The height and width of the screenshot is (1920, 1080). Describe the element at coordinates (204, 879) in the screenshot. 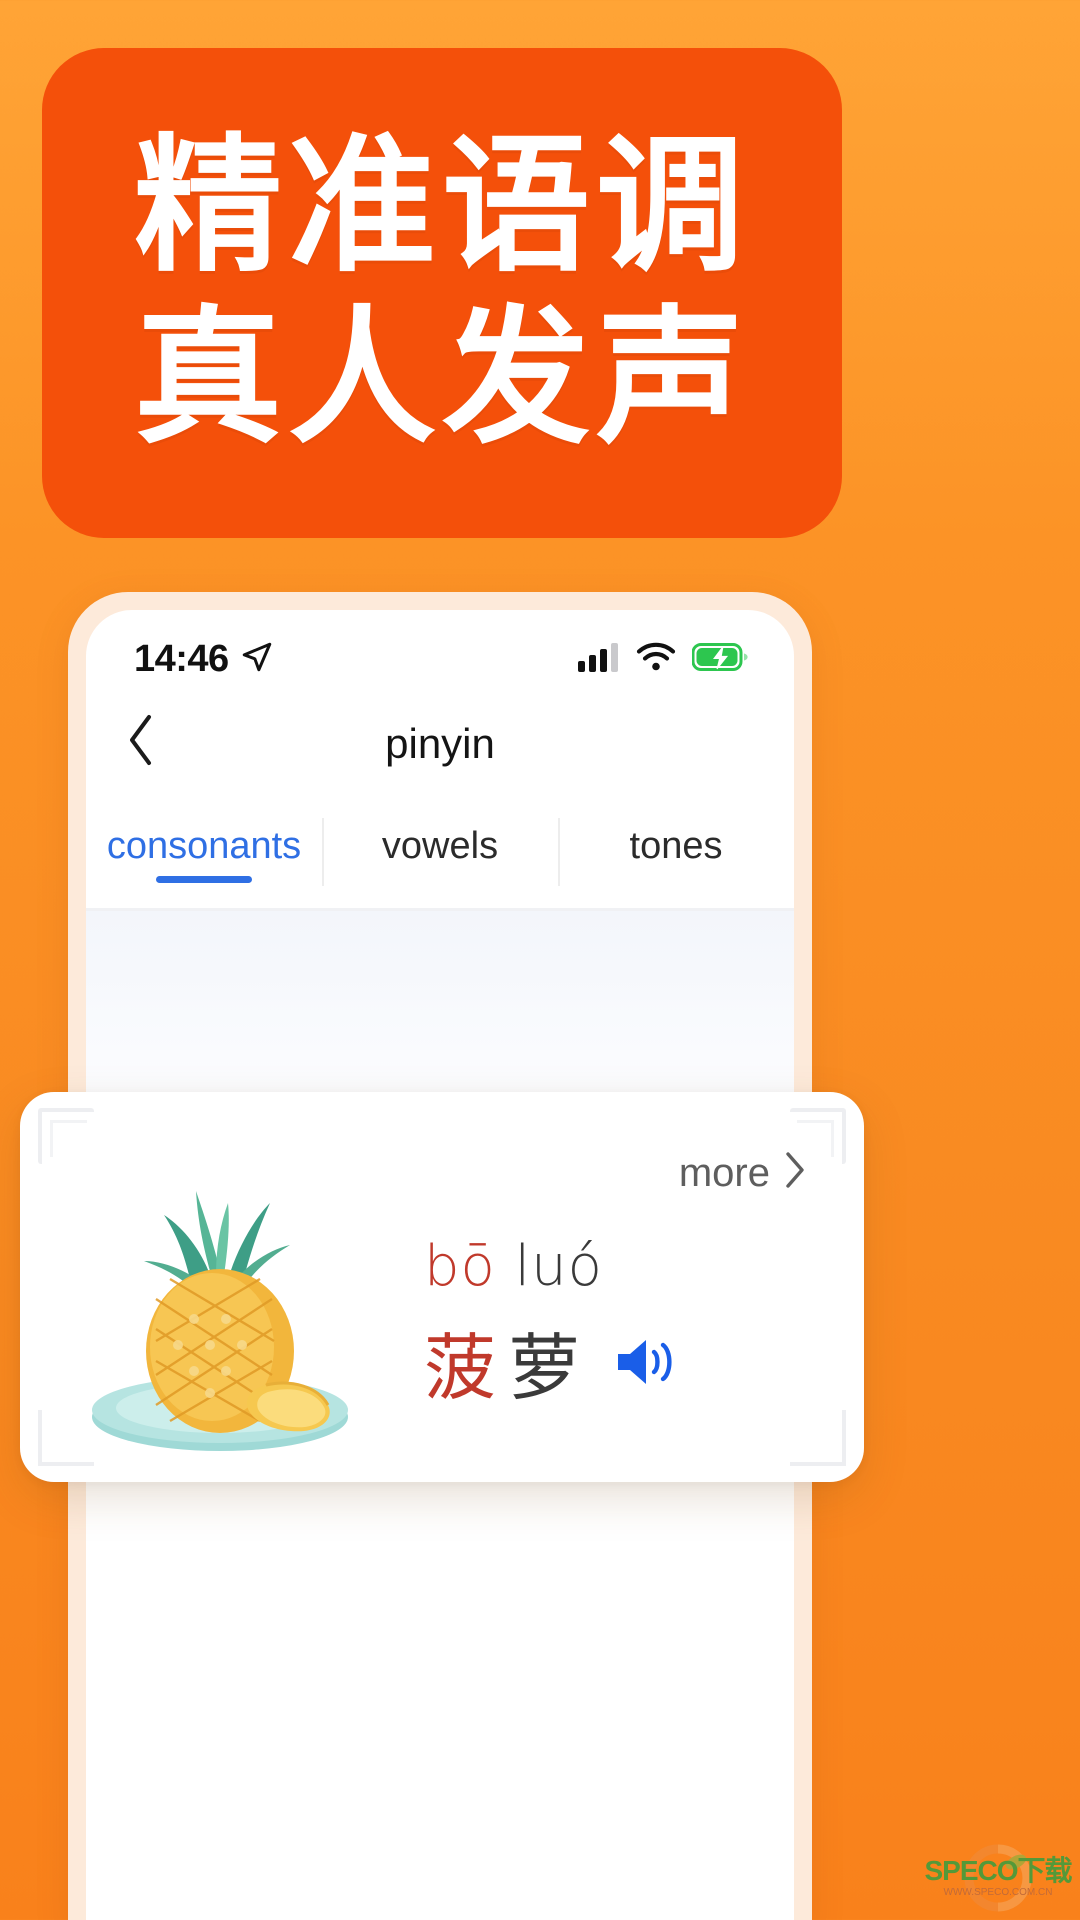

I see `tab-active-underline` at that location.